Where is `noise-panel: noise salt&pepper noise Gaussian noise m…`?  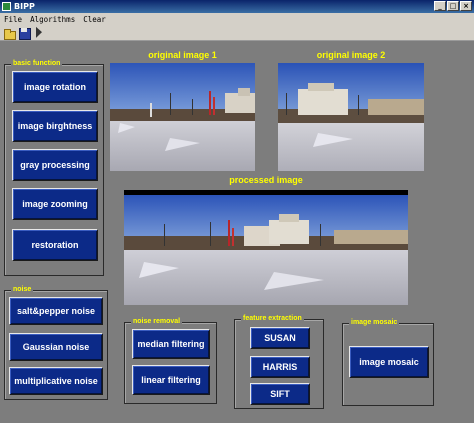
noise-panel: noise salt&pepper noise Gaussian noise m… is located at coordinates (56, 342).